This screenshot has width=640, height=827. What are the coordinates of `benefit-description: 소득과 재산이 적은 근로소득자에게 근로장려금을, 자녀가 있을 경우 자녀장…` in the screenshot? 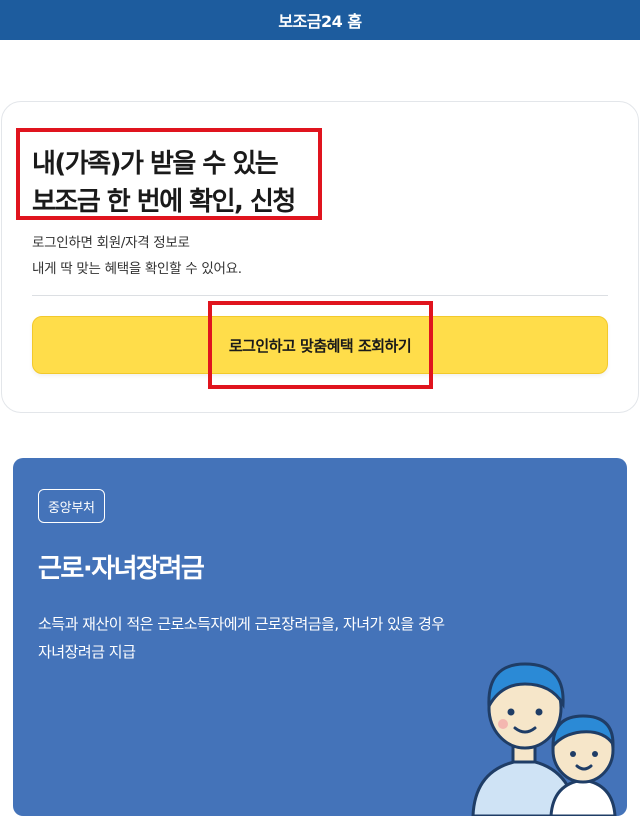 It's located at (241, 638).